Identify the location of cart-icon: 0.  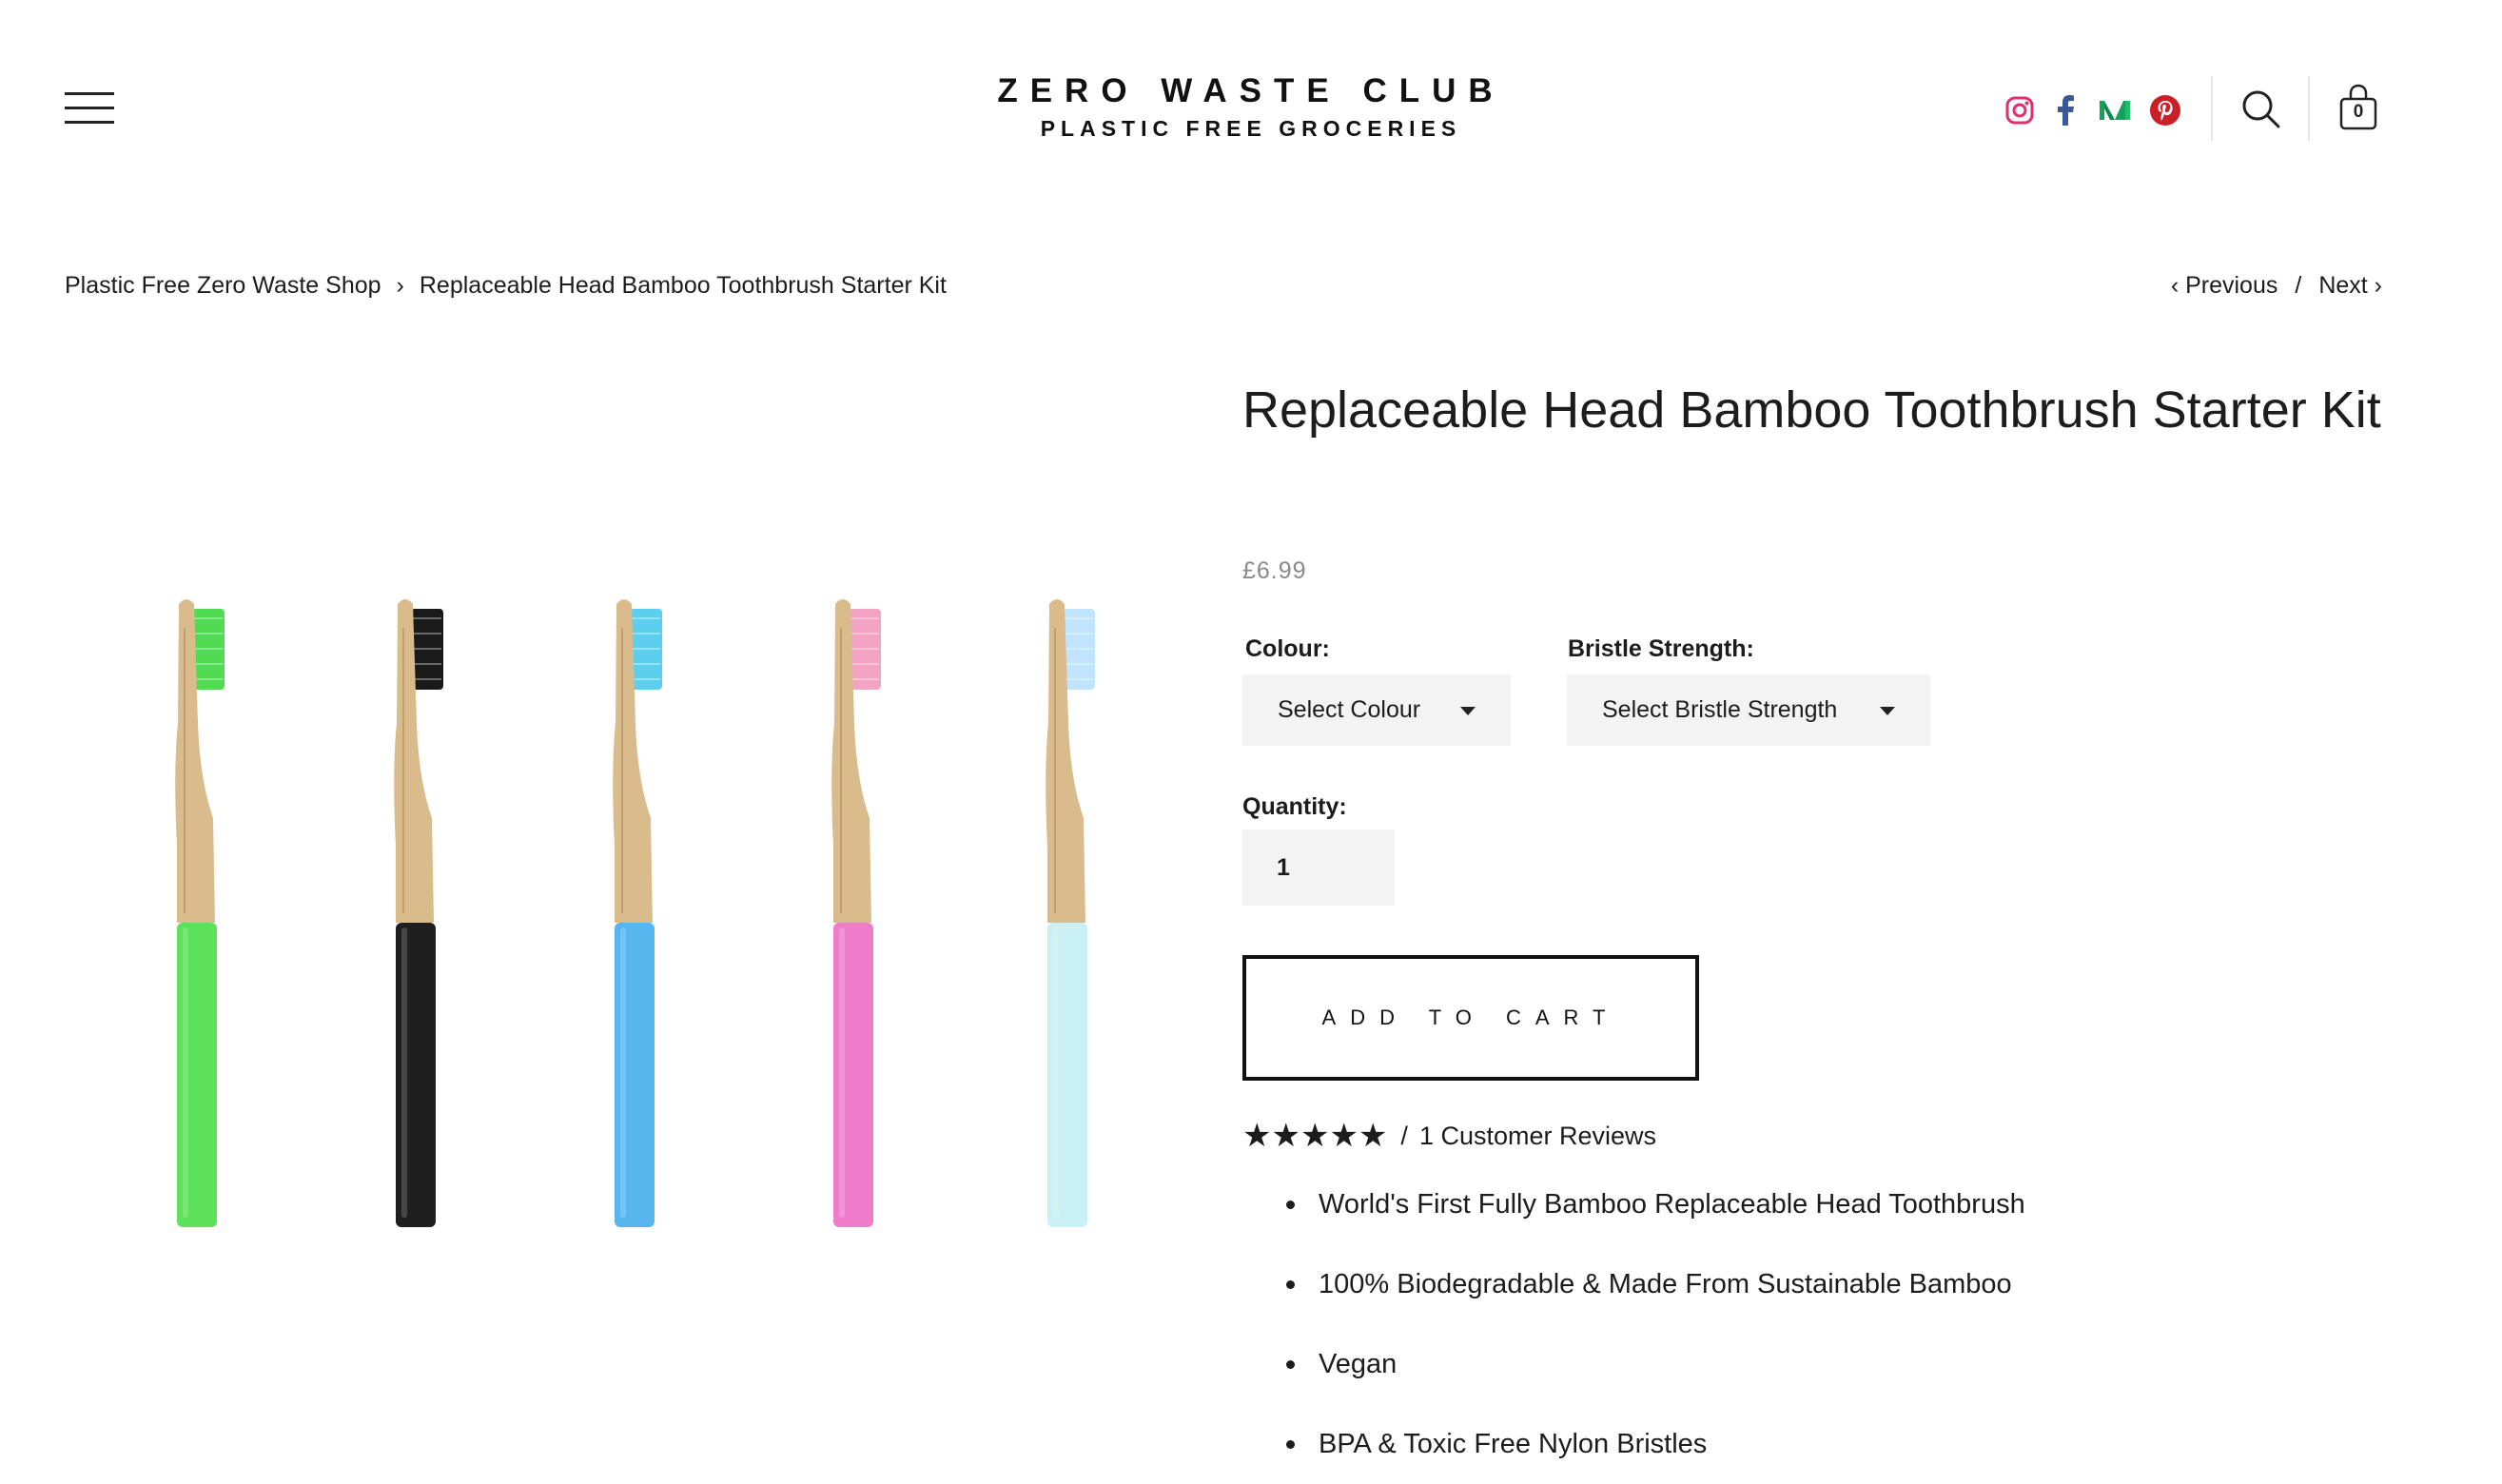
(2358, 106).